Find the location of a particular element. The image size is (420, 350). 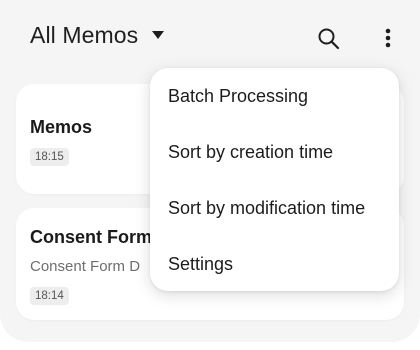

memo-title: Consent Form is located at coordinates (91, 237).